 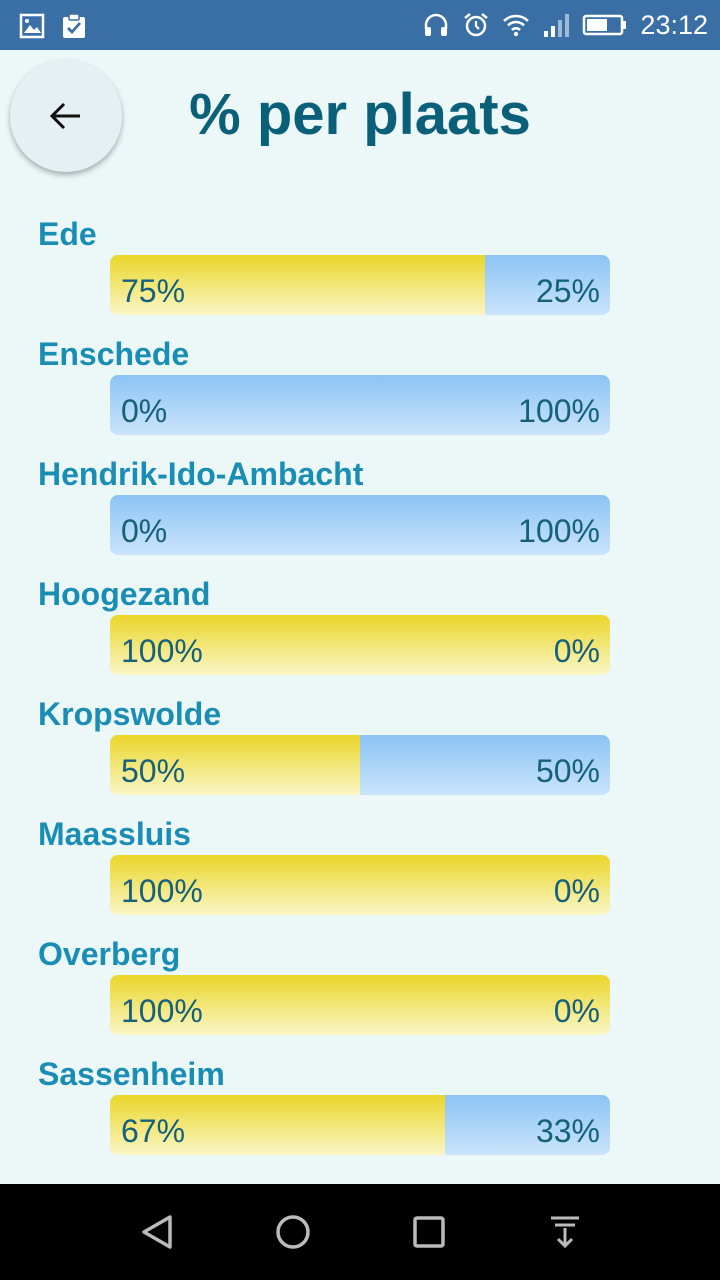 What do you see at coordinates (567, 771) in the screenshot?
I see `bar-no-percentage: 50%` at bounding box center [567, 771].